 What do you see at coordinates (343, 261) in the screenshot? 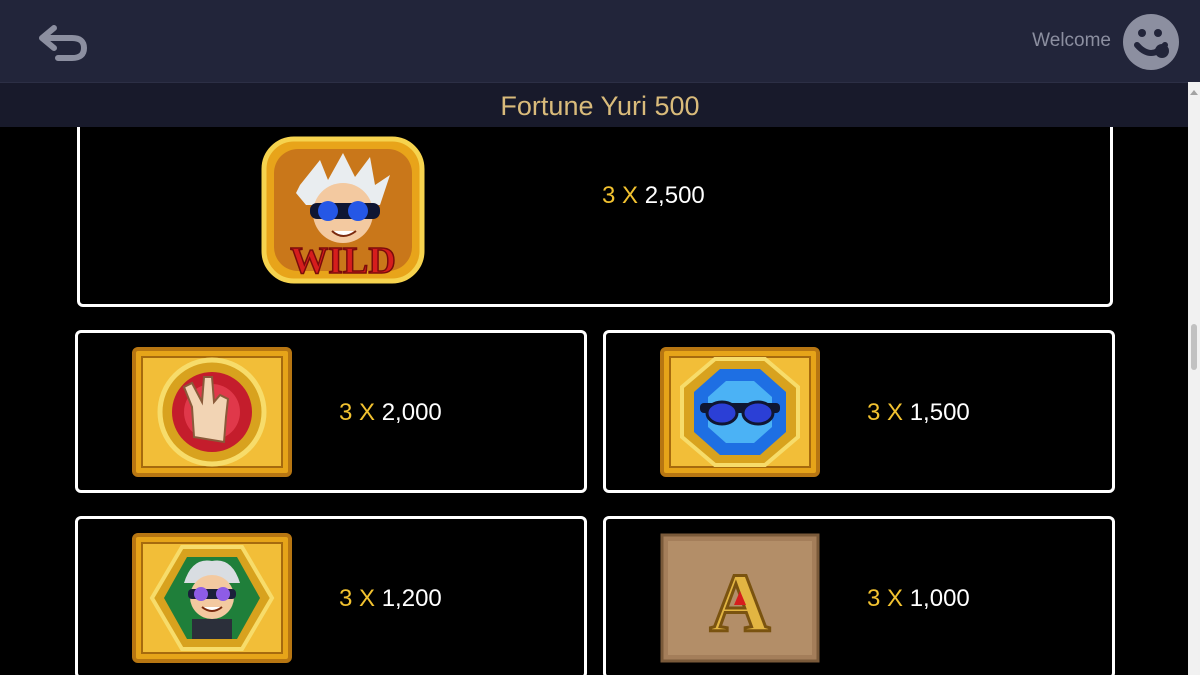
I see `wild-symbol-text: WILD` at bounding box center [343, 261].